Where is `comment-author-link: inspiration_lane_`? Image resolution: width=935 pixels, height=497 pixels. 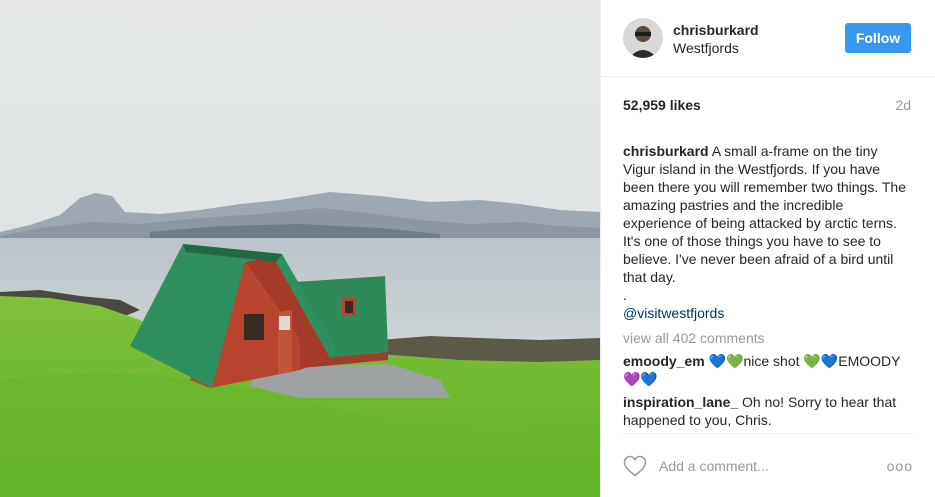 comment-author-link: inspiration_lane_ is located at coordinates (680, 402).